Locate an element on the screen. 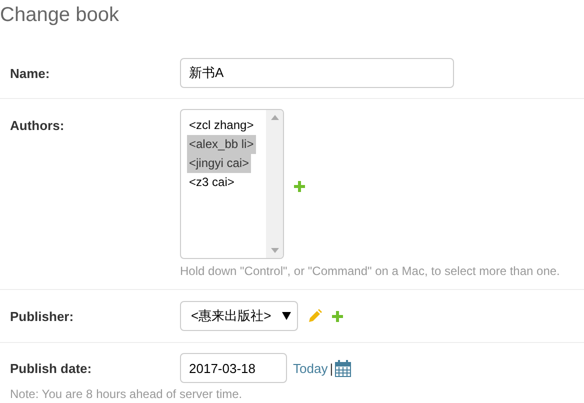 This screenshot has width=584, height=403. publisher-select: <惠来出版社> is located at coordinates (239, 316).